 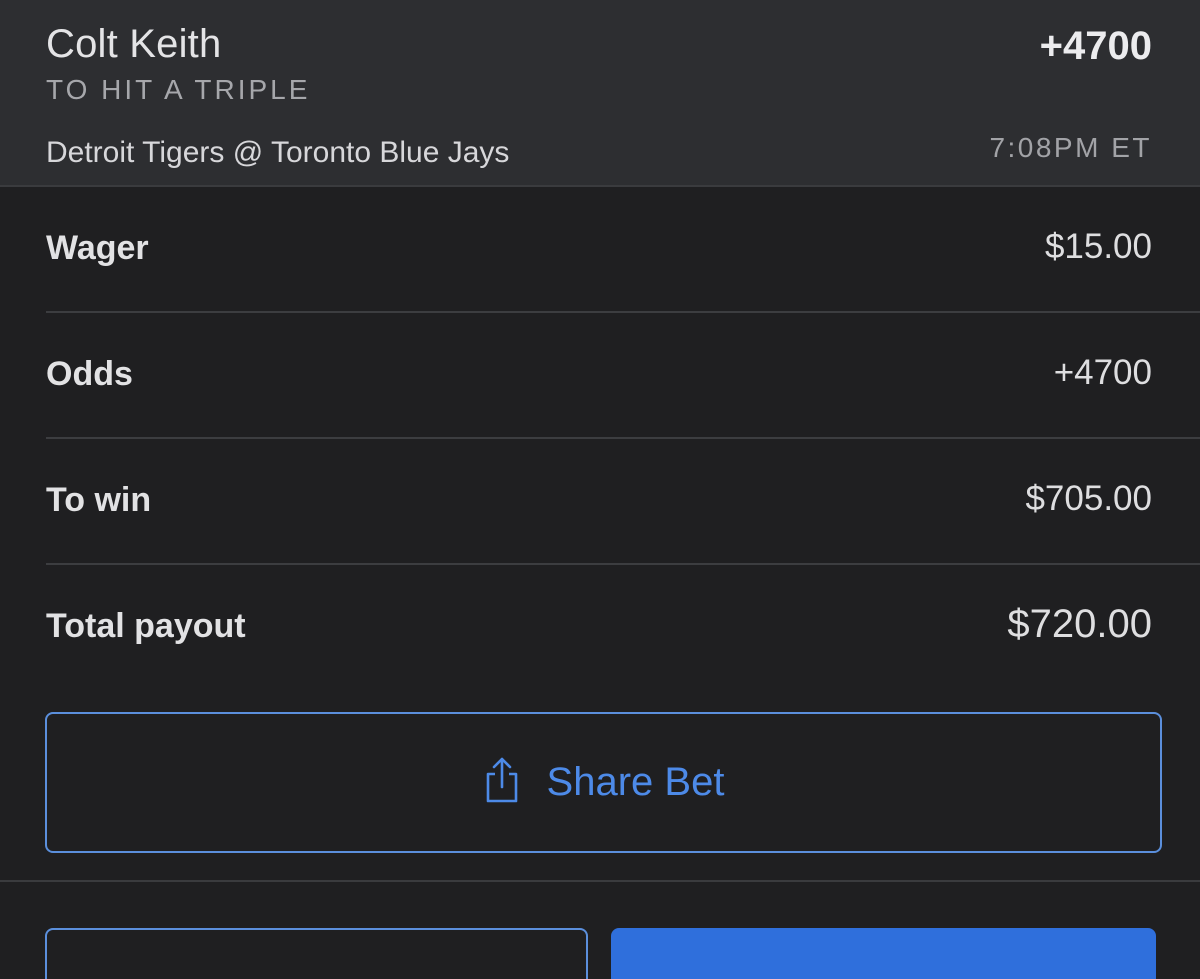 I want to click on share-bet-button: Share Bet, so click(x=603, y=782).